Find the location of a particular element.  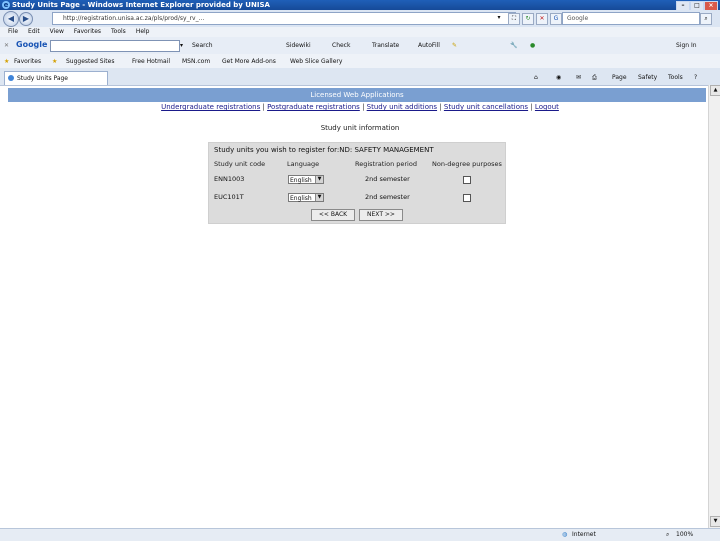

share-icon: ● is located at coordinates (532, 45).